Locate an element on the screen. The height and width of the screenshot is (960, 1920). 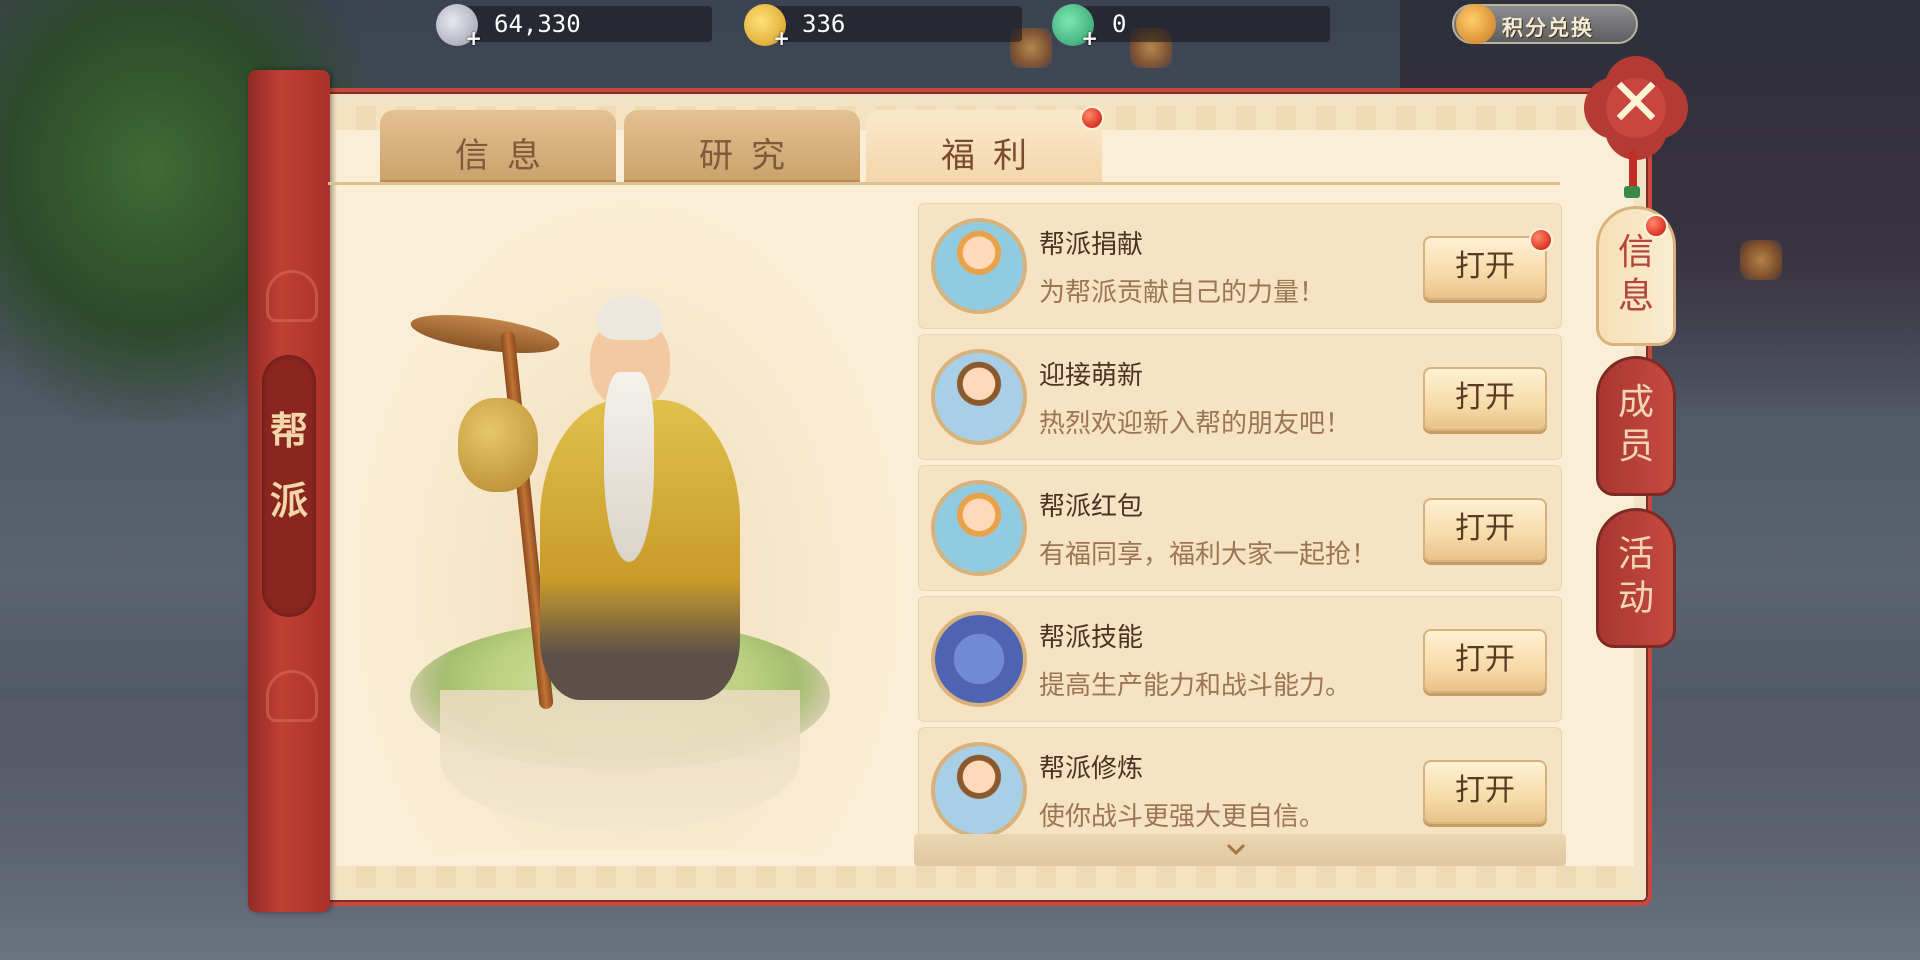
item-name: 帮派红包 is located at coordinates (1091, 507).